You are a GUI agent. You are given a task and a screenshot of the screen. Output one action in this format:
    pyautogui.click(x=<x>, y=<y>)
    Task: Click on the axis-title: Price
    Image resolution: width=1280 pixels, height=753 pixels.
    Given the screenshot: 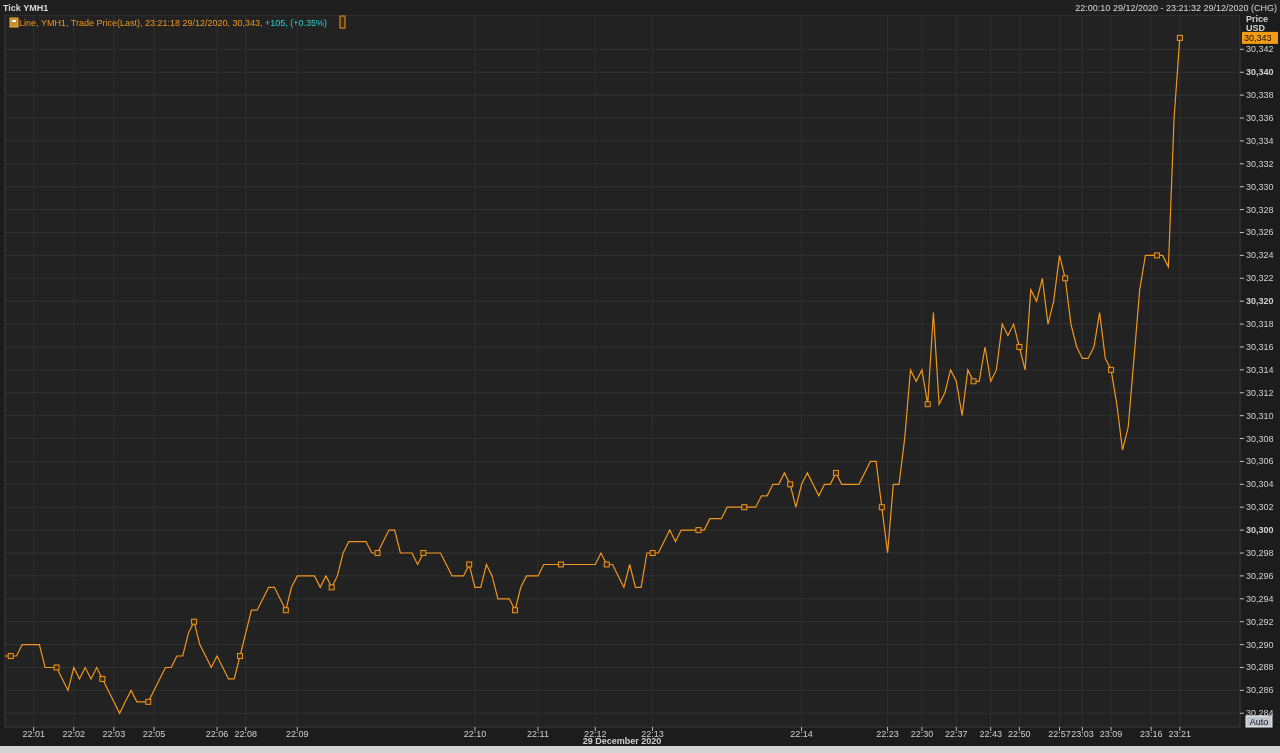 What is the action you would take?
    pyautogui.click(x=1257, y=19)
    